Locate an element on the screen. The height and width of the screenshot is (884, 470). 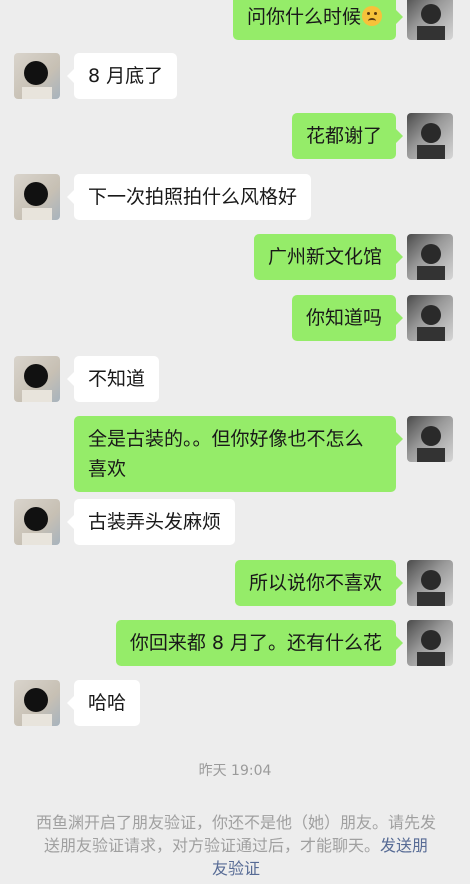
contact-message-bubble: 古装弄头发麻烦 is located at coordinates (151, 522).